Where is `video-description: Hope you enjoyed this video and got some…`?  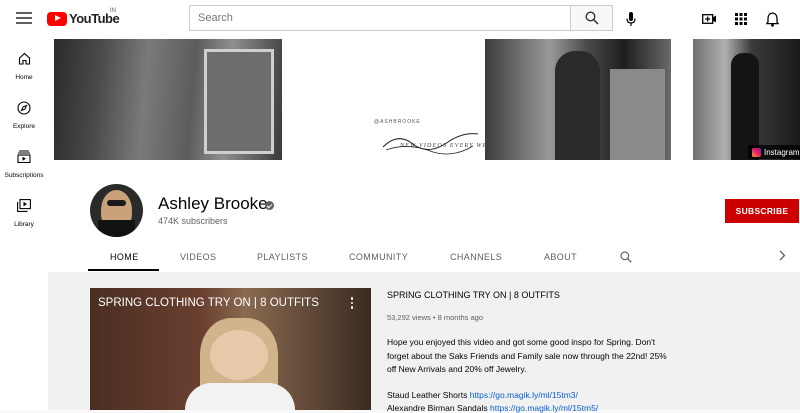
video-description: Hope you enjoyed this video and got some… is located at coordinates (527, 355).